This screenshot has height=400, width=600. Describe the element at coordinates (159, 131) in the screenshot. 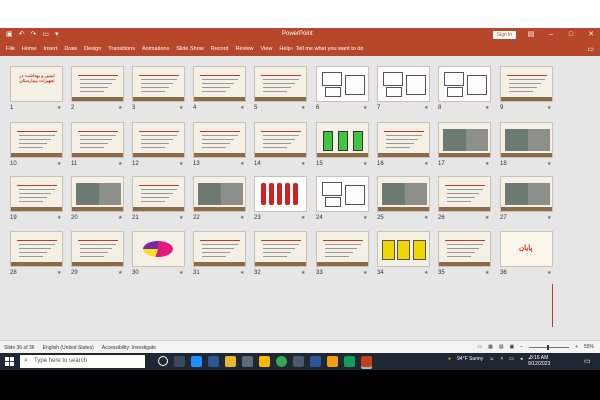

I see `slide-title-rule` at that location.